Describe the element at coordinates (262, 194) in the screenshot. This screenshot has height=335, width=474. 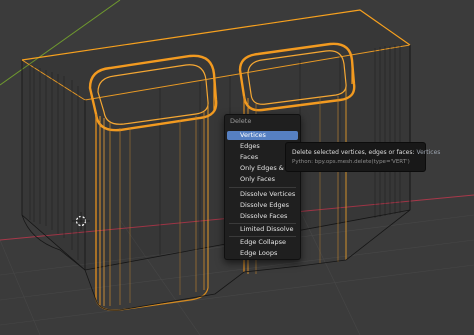
I see `menu-item-dissolve-vertices: Dissolve Vertices` at that location.